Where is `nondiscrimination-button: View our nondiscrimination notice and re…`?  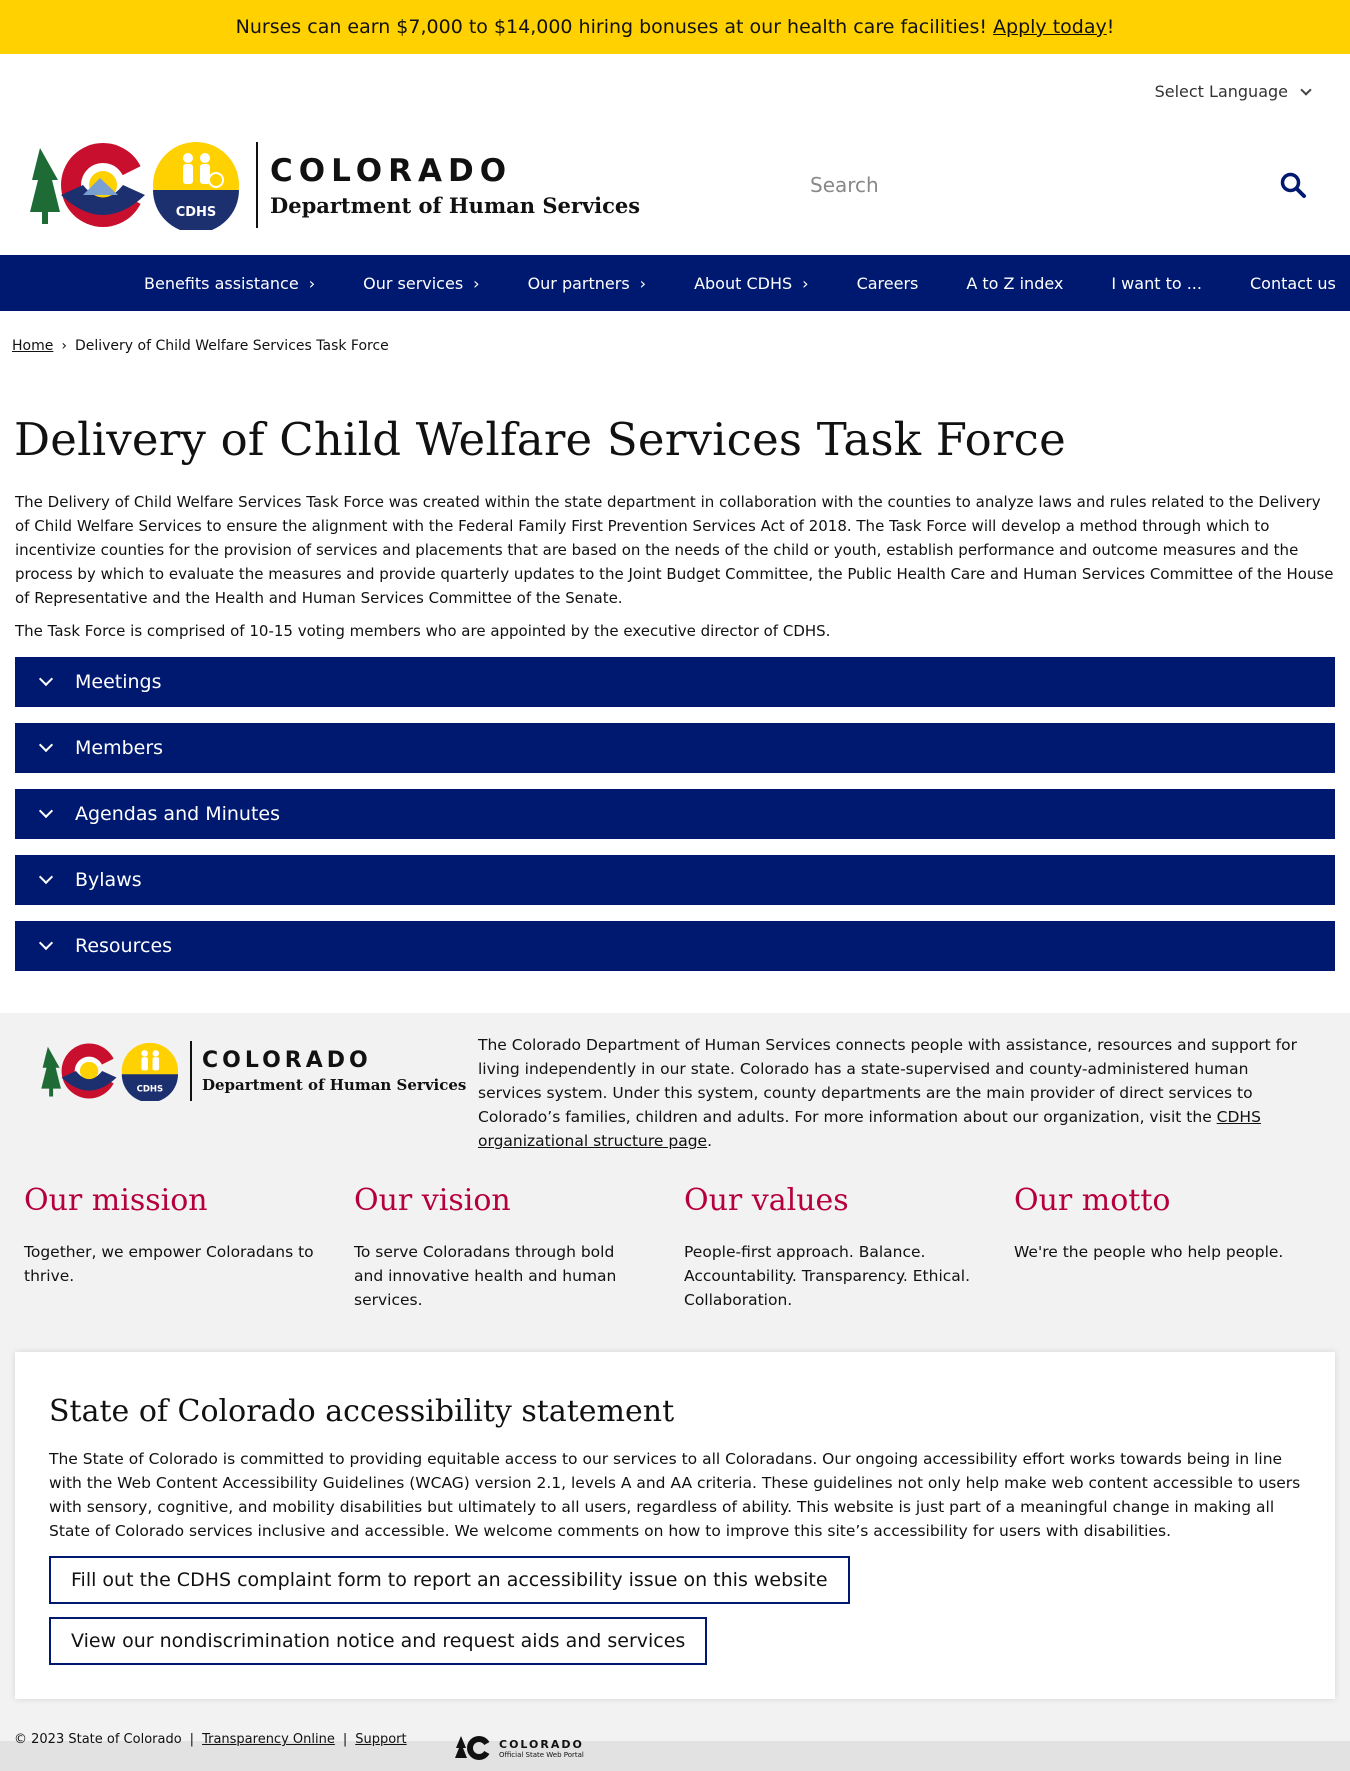
nondiscrimination-button: View our nondiscrimination notice and re… is located at coordinates (378, 1641).